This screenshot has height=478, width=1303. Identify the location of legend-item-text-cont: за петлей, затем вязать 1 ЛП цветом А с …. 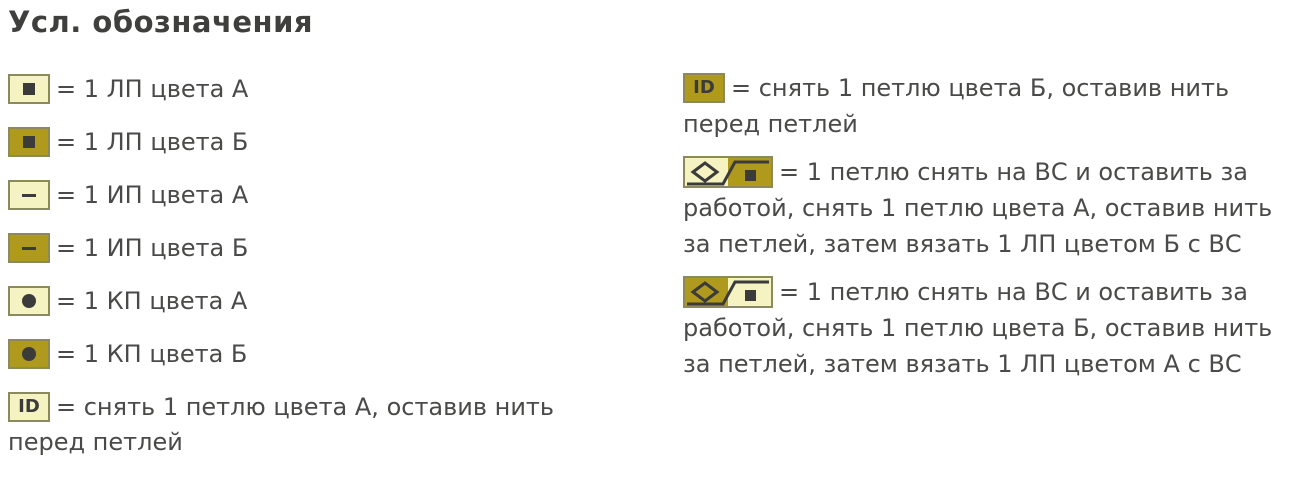
(962, 364).